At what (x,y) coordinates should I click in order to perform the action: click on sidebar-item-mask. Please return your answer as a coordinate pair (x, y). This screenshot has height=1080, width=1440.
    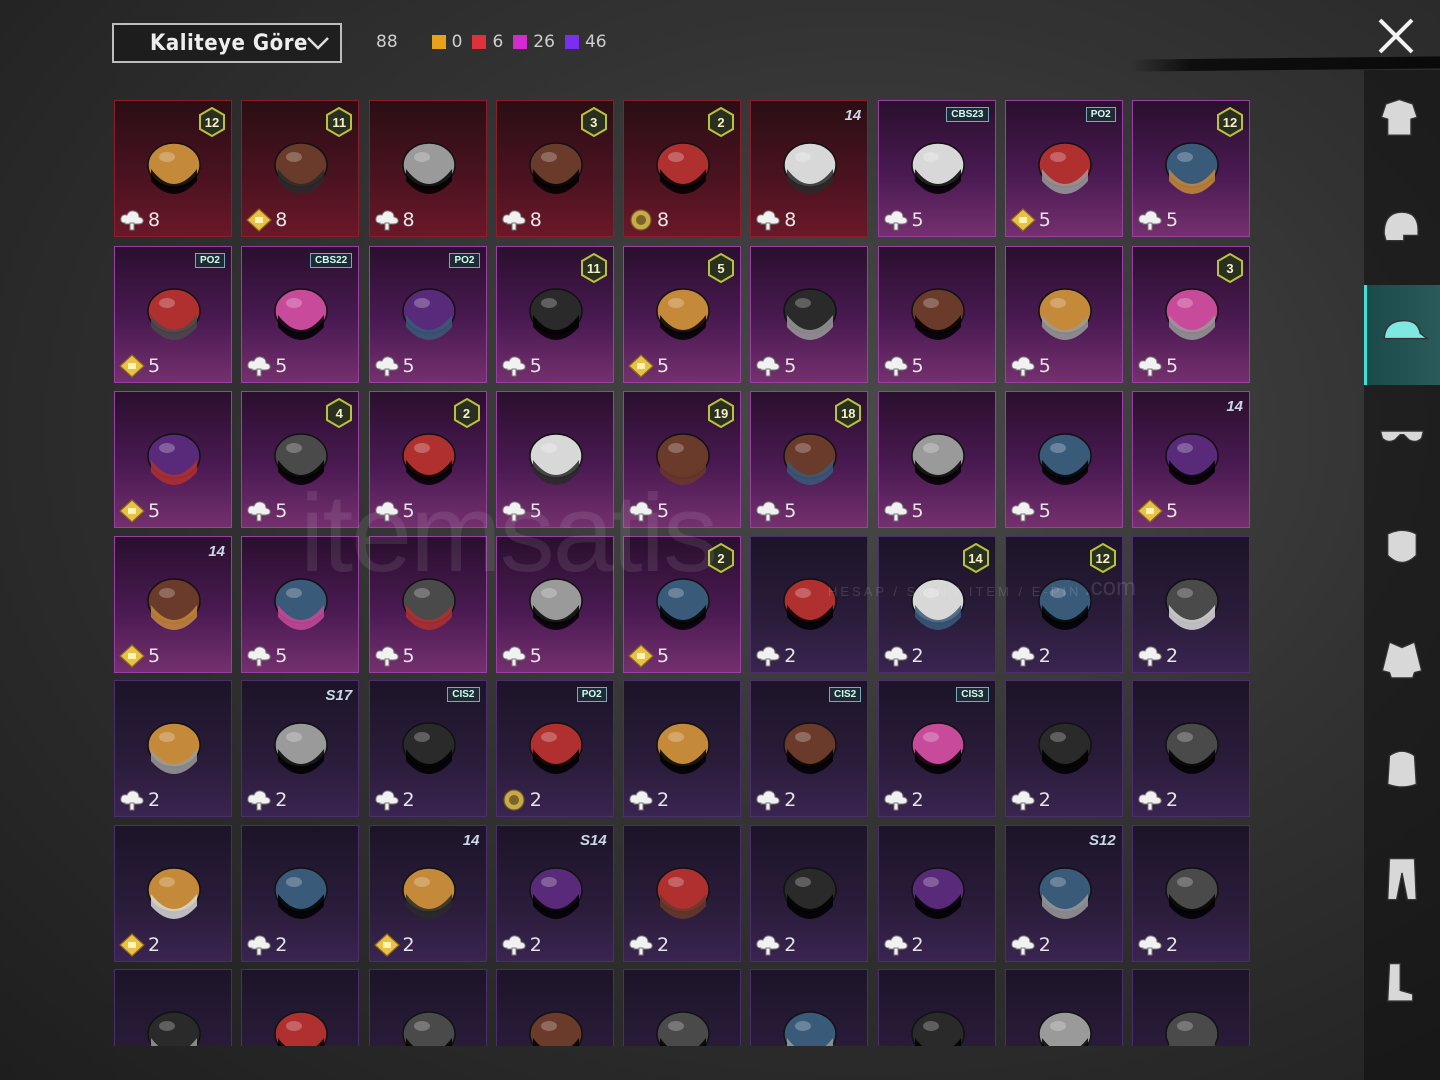
    Looking at the image, I should click on (1402, 550).